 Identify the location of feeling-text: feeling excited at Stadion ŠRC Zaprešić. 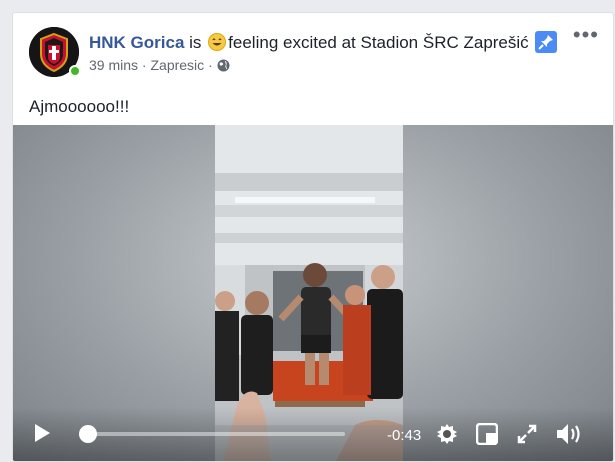
(378, 42).